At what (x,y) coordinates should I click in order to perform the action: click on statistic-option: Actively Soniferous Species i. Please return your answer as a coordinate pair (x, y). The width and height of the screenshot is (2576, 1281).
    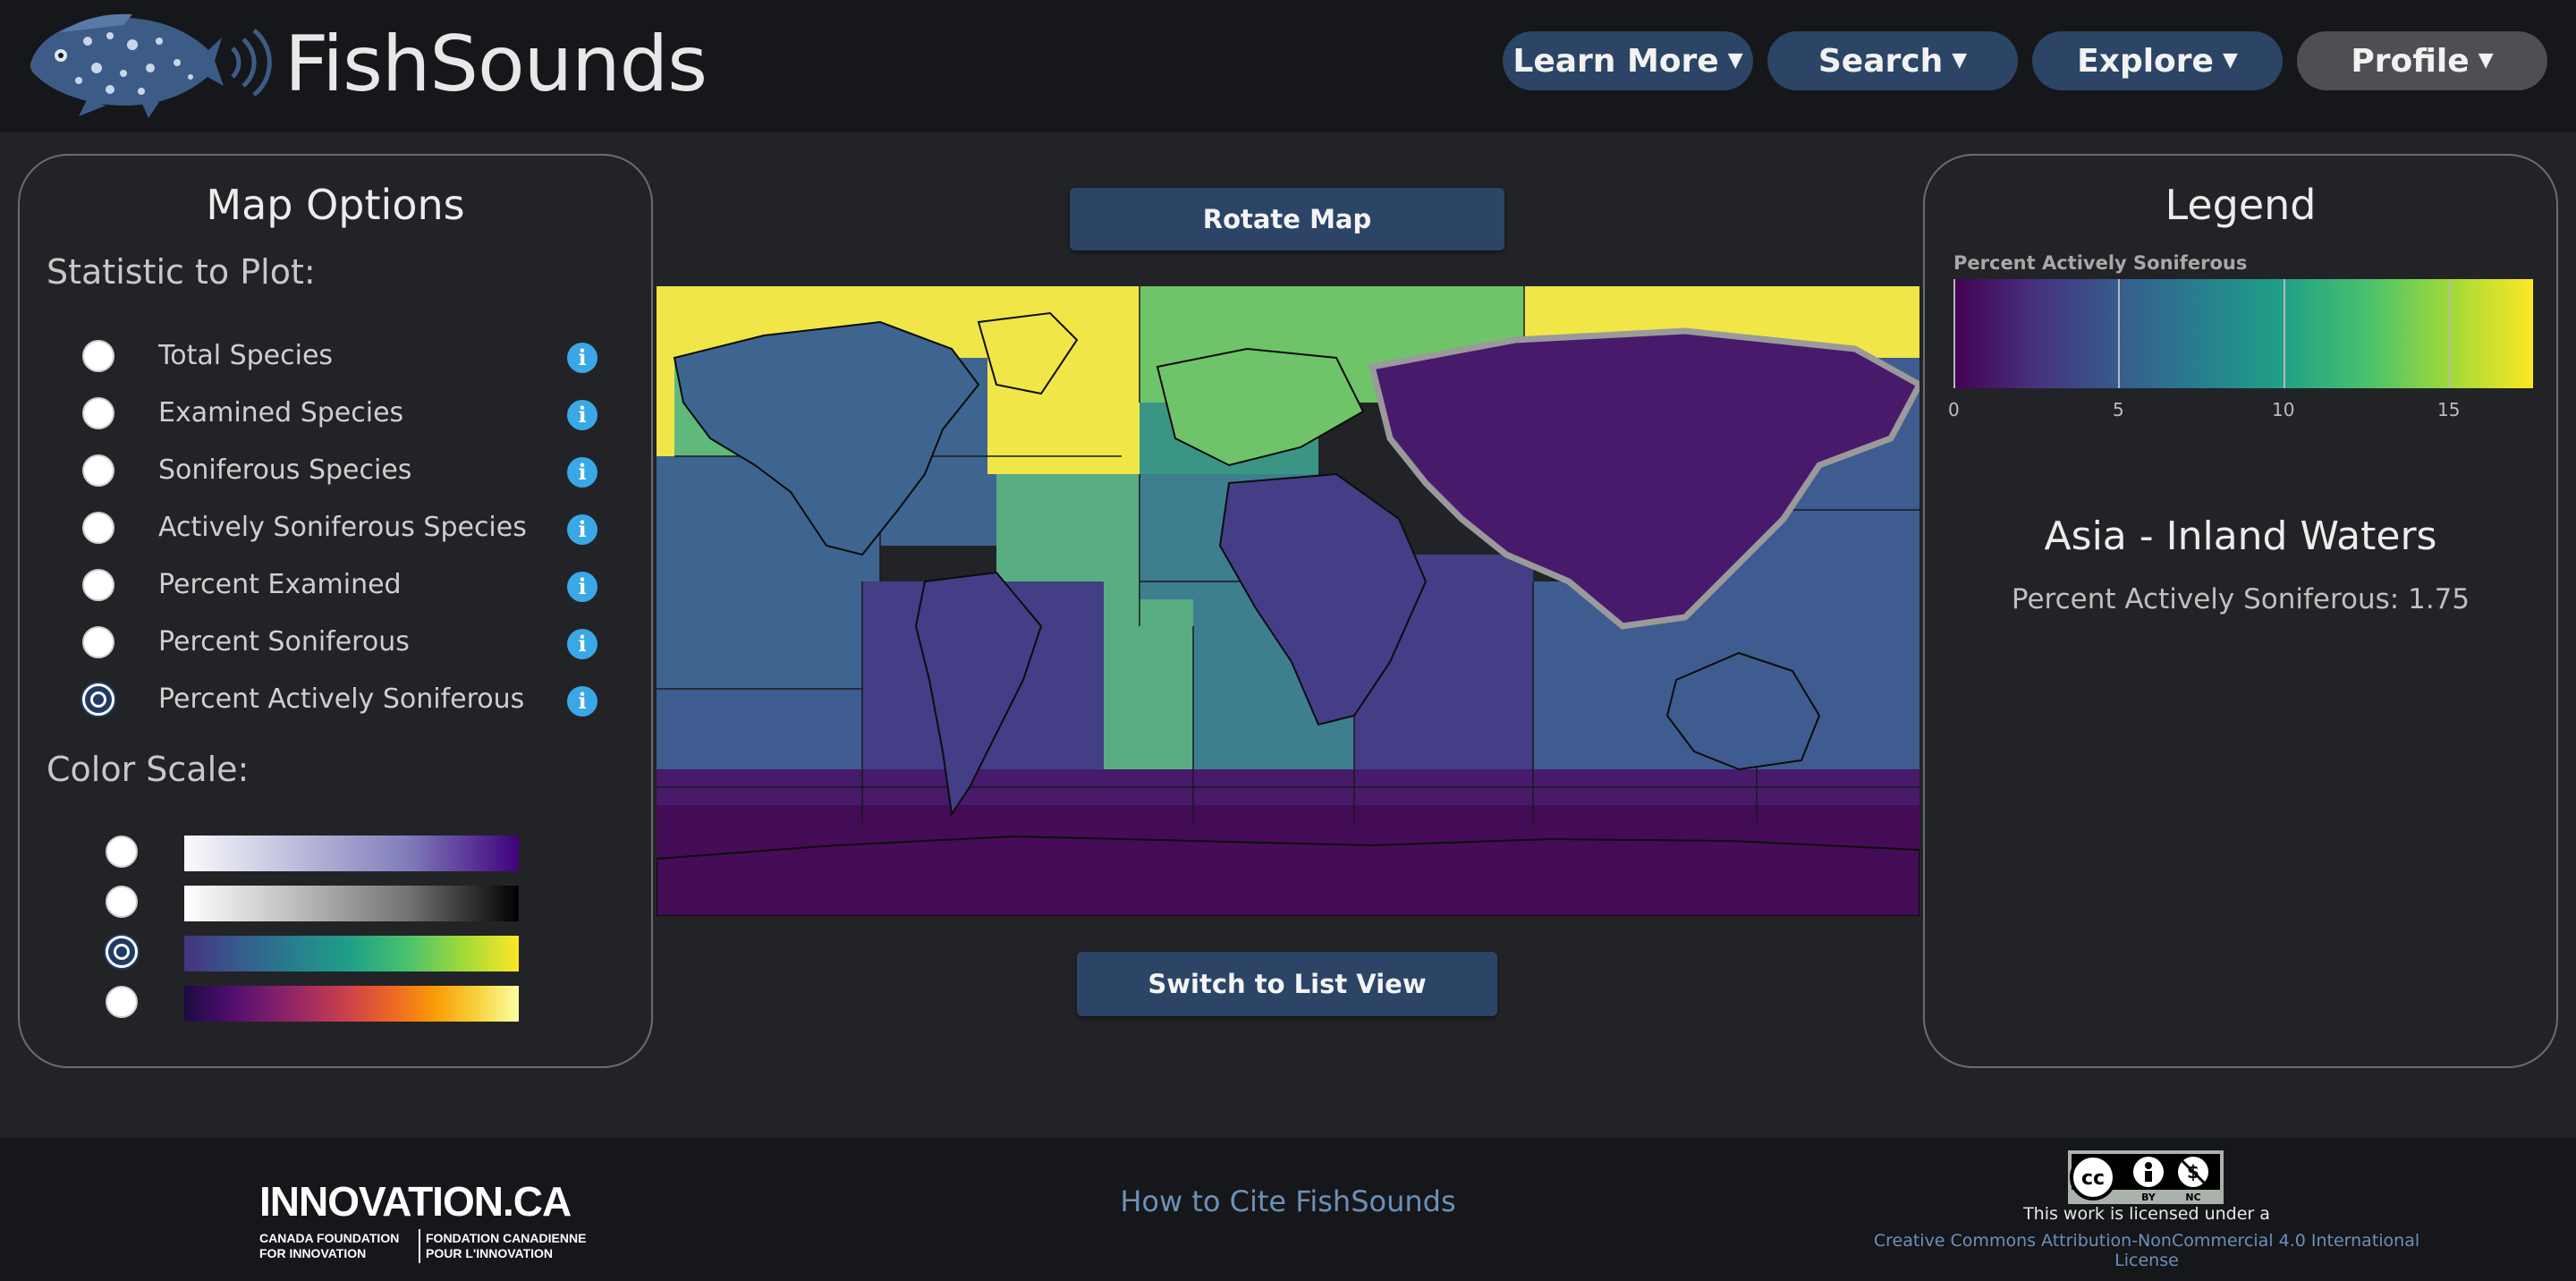
    Looking at the image, I should click on (333, 528).